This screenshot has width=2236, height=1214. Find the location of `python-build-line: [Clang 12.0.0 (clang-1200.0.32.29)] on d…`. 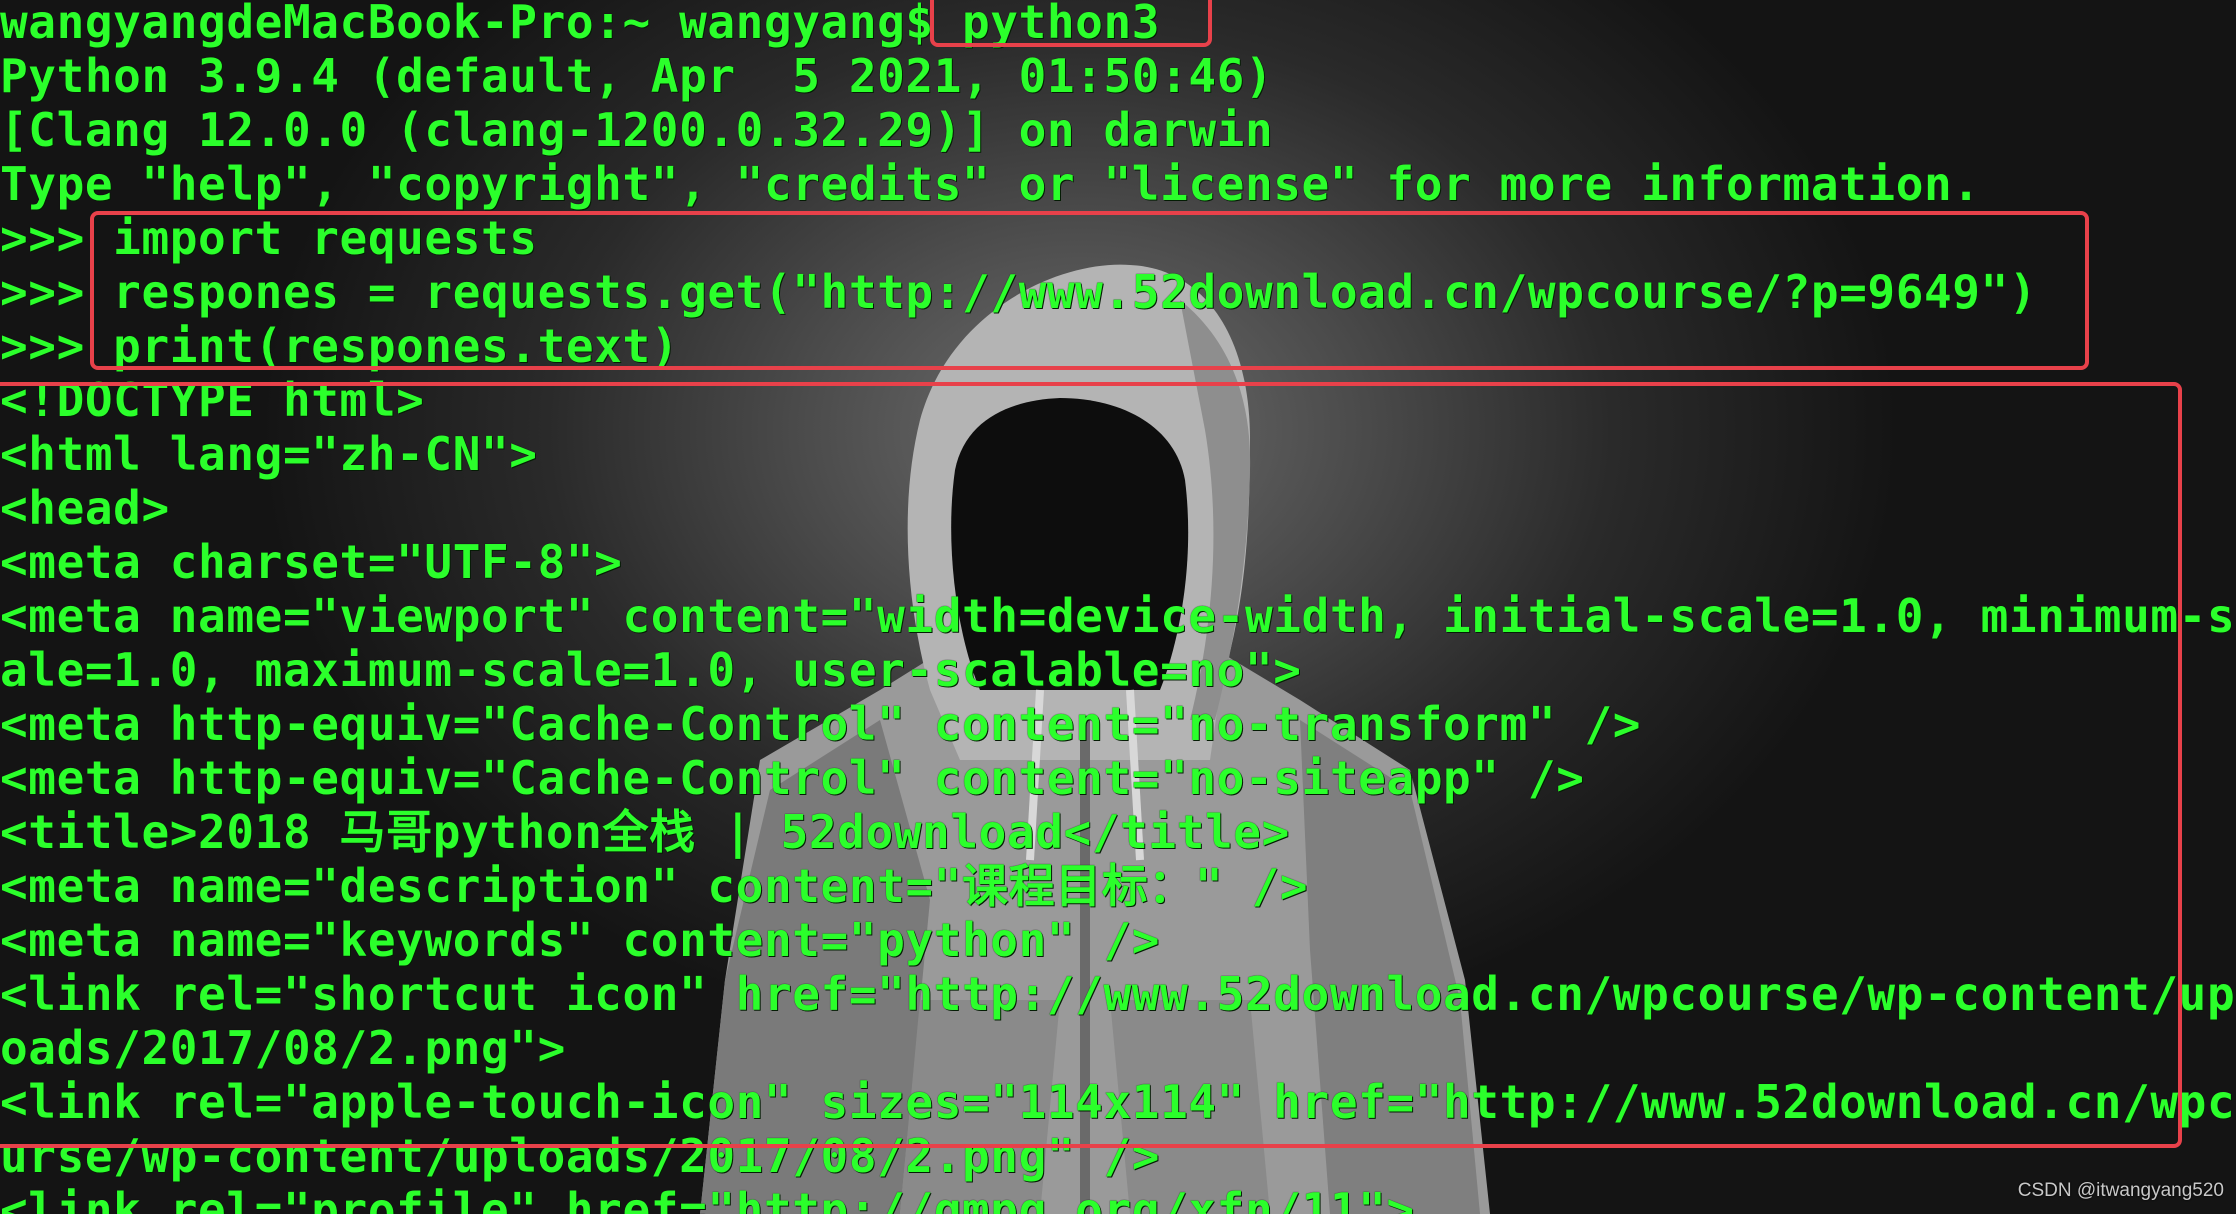

python-build-line: [Clang 12.0.0 (clang-1200.0.32.29)] on d… is located at coordinates (637, 130).